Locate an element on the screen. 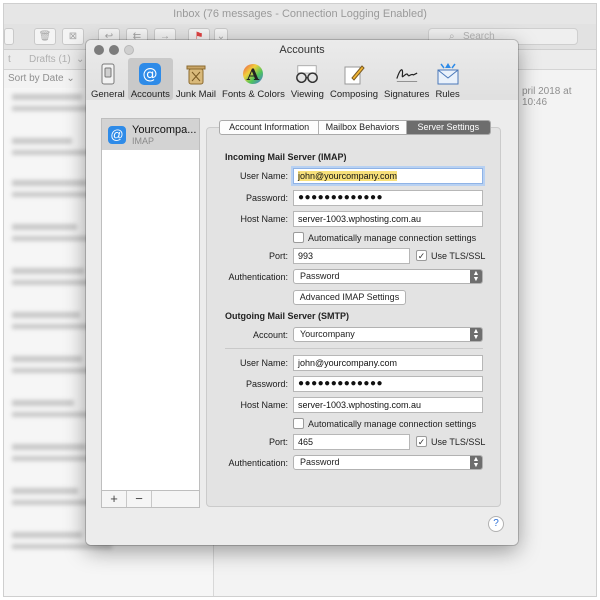 This screenshot has width=600, height=600. tab-label: Viewing is located at coordinates (307, 94).